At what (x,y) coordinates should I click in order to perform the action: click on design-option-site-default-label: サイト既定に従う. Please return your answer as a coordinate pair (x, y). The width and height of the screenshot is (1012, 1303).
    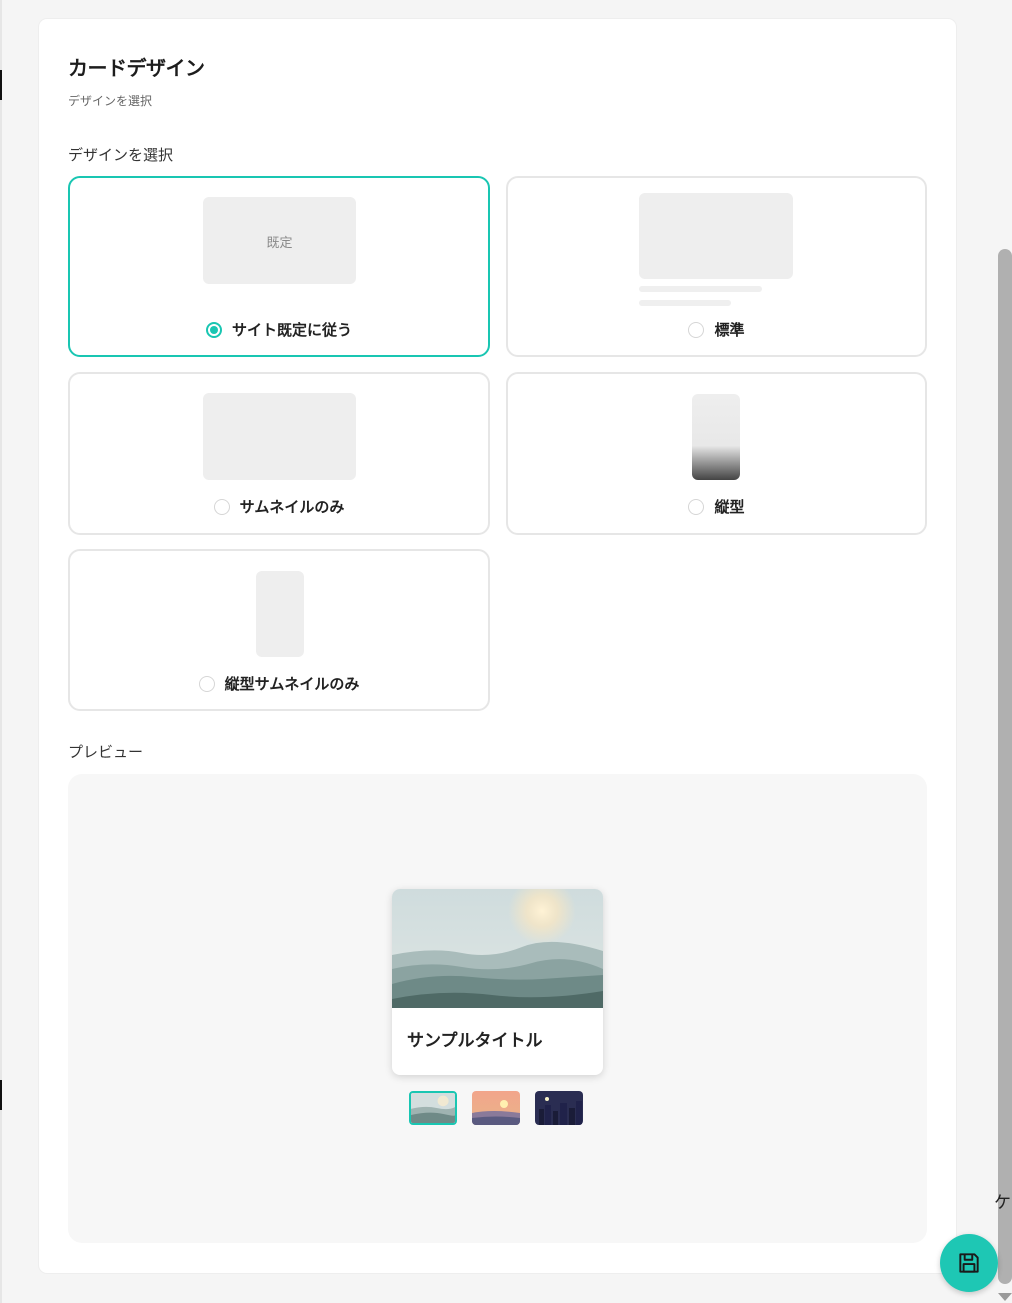
    Looking at the image, I should click on (279, 329).